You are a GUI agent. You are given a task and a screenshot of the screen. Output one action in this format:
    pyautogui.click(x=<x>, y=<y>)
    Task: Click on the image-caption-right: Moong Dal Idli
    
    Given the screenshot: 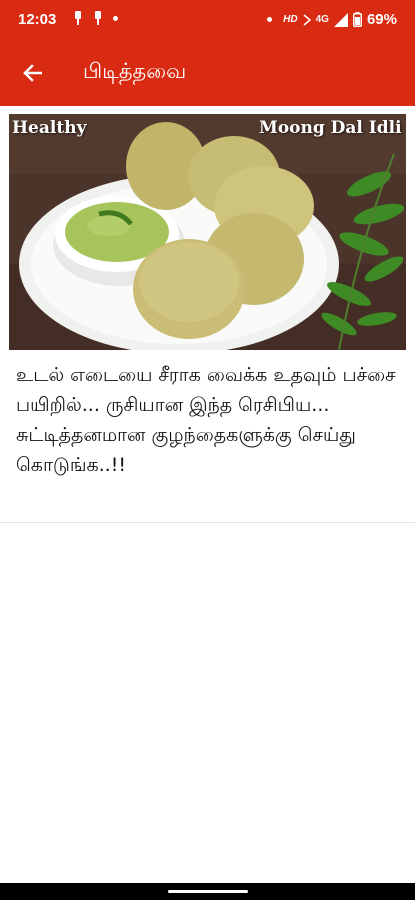 What is the action you would take?
    pyautogui.click(x=330, y=128)
    